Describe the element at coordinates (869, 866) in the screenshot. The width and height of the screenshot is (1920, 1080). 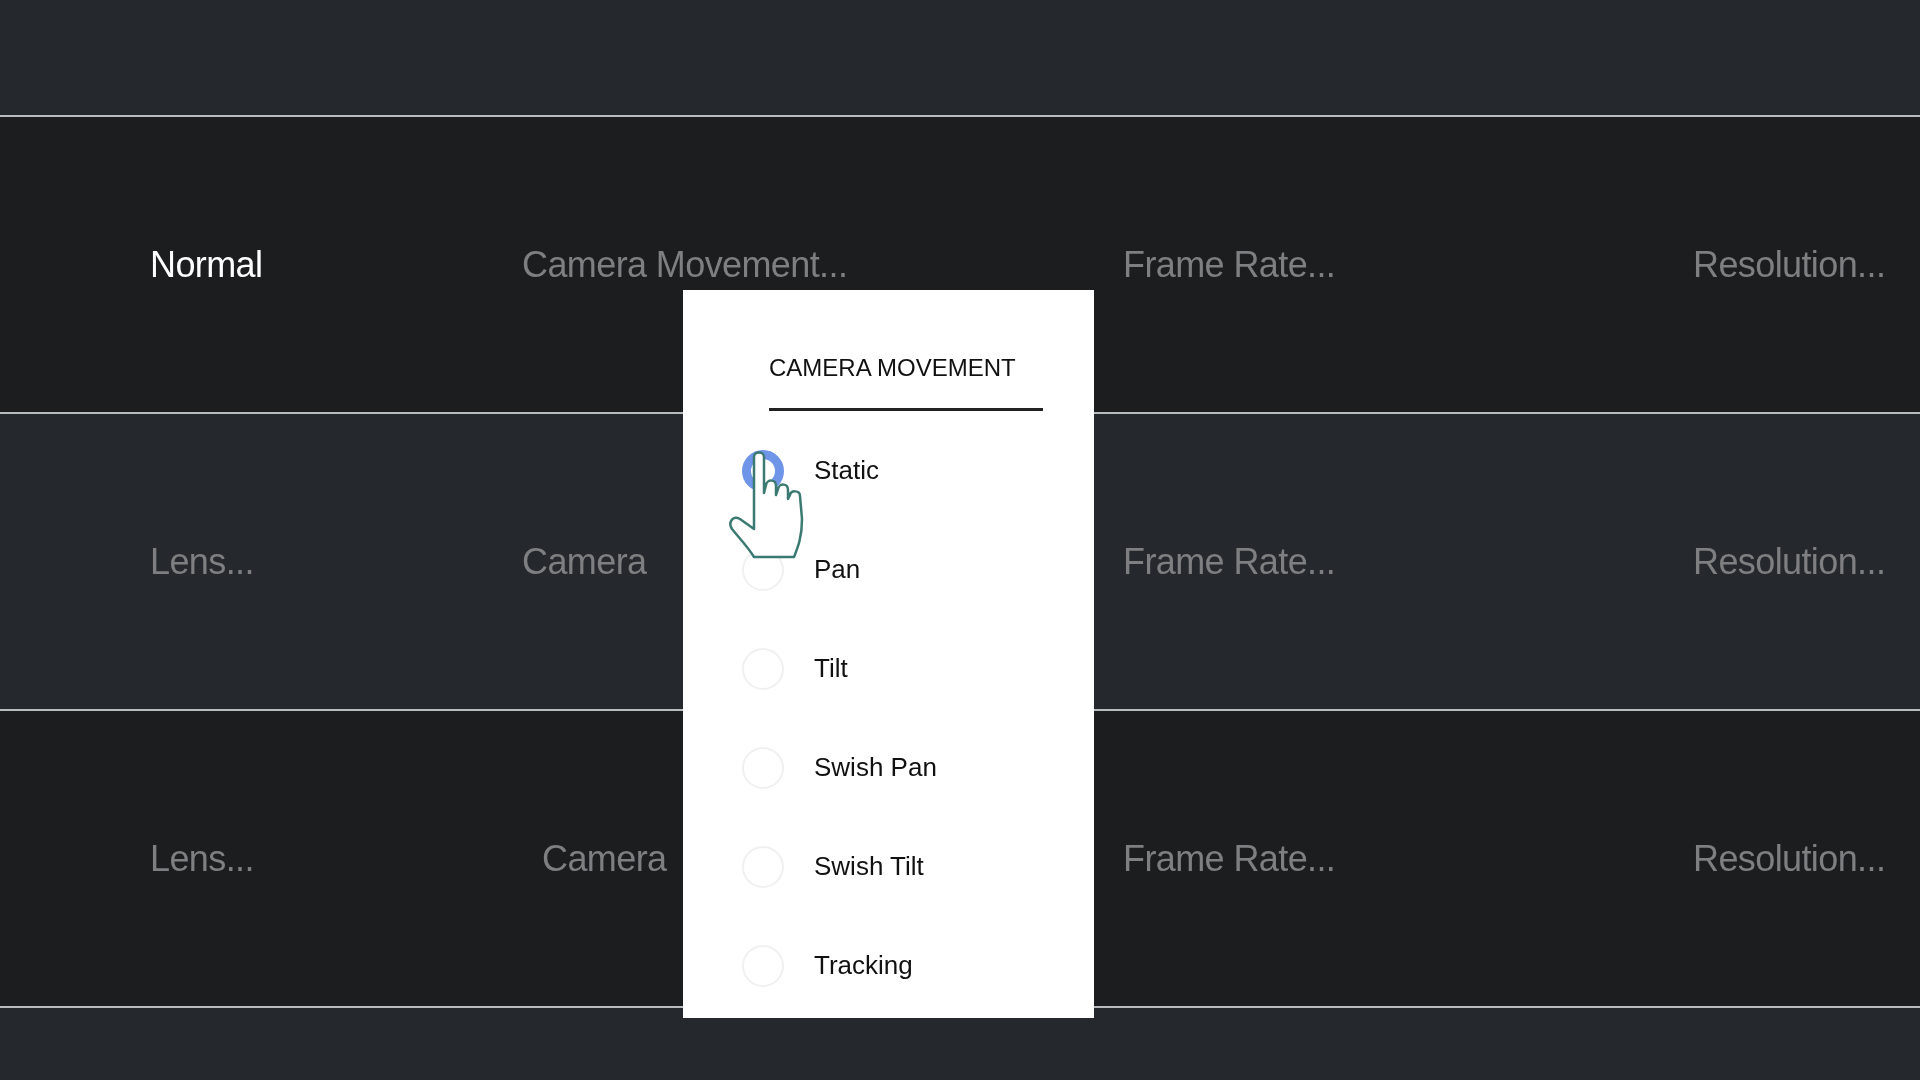
I see `option-label: Swish Tilt` at that location.